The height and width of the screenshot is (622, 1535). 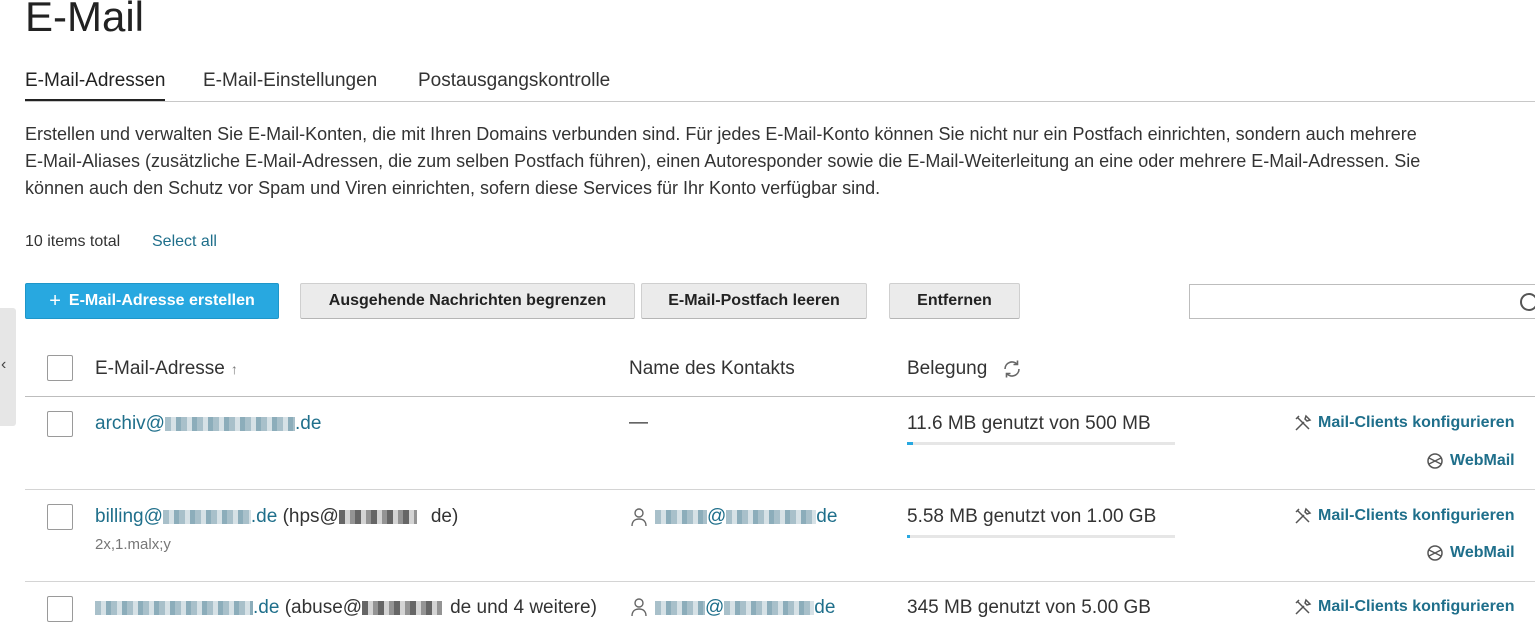 I want to click on email-address-link: billing@ .de (hps@ de), so click(x=276, y=517).